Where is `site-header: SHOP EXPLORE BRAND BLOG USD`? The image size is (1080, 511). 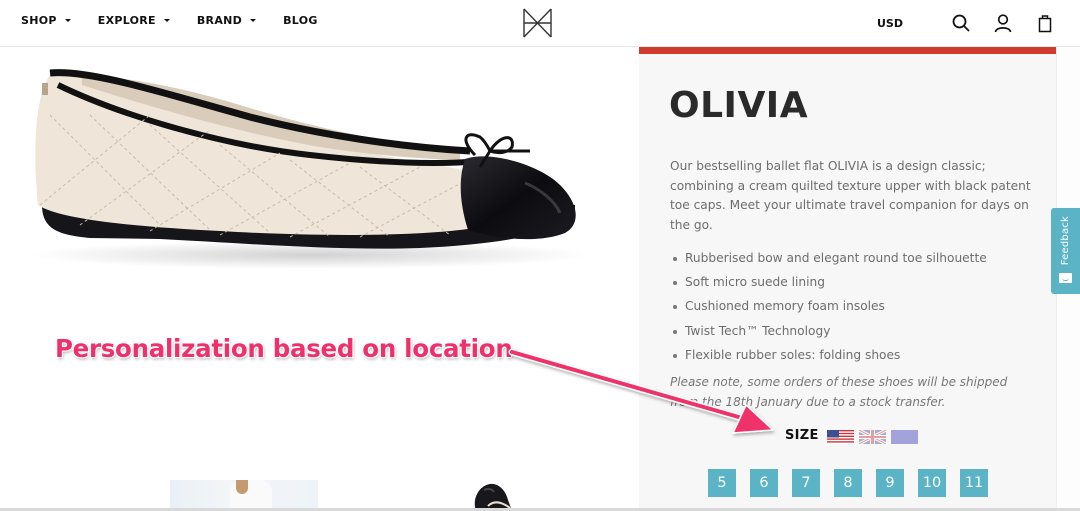 site-header: SHOP EXPLORE BRAND BLOG USD is located at coordinates (540, 23).